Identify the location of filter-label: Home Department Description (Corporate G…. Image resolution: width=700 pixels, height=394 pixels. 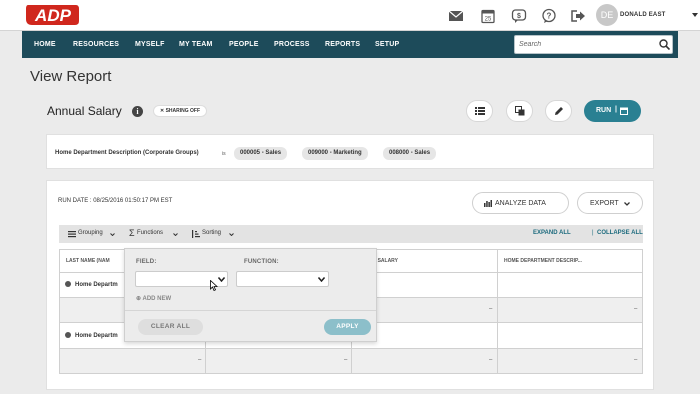
(127, 153).